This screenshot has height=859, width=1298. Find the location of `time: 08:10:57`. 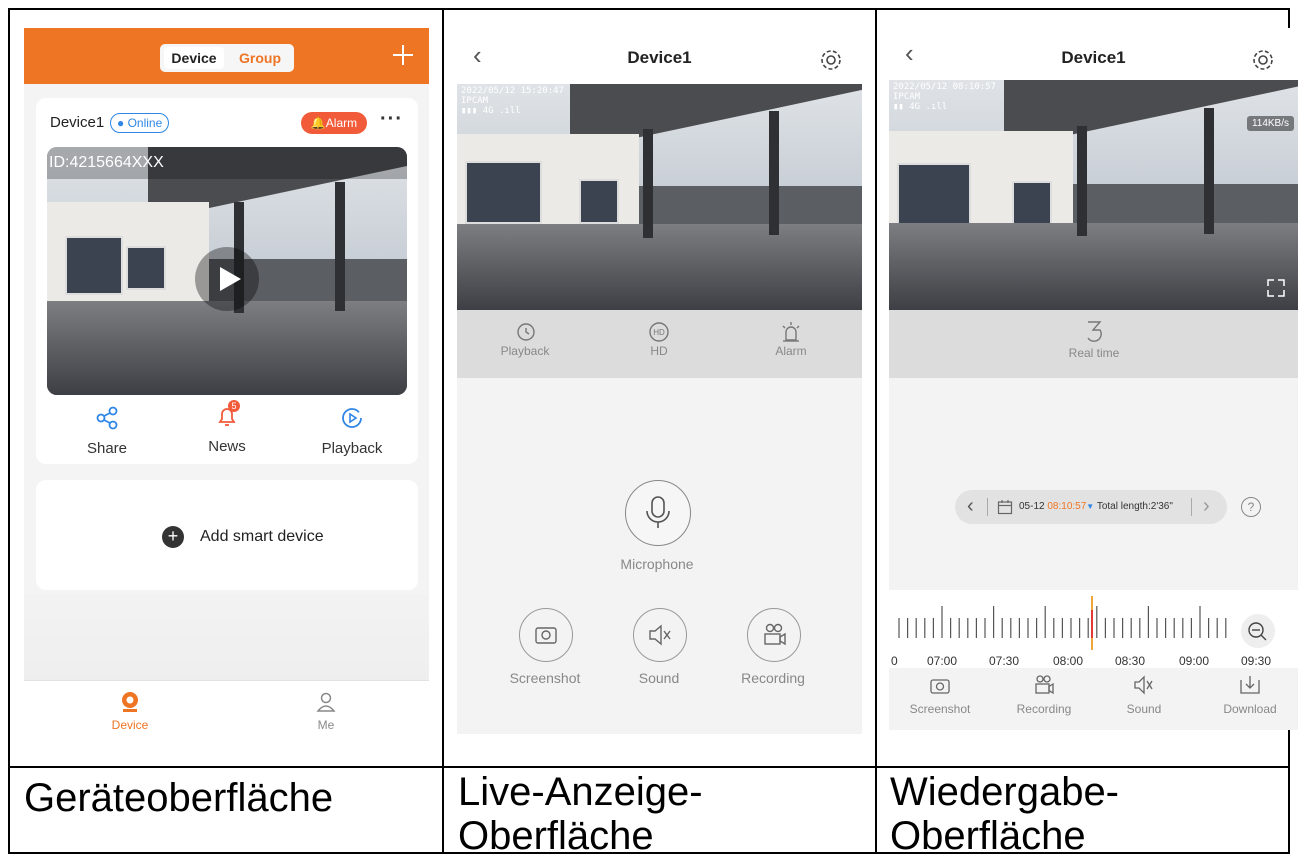

time: 08:10:57 is located at coordinates (1066, 506).